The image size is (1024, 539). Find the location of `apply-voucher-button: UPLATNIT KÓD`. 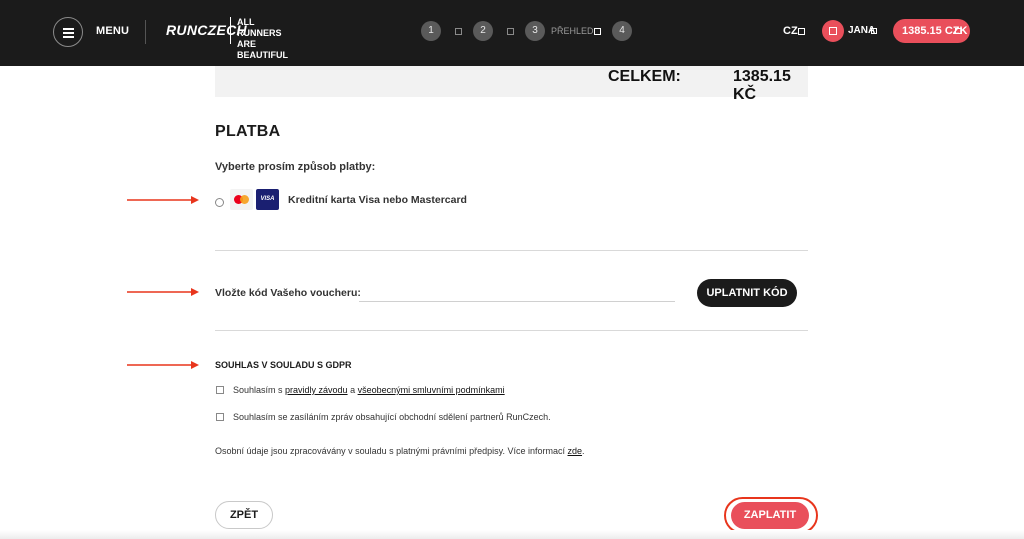

apply-voucher-button: UPLATNIT KÓD is located at coordinates (747, 293).